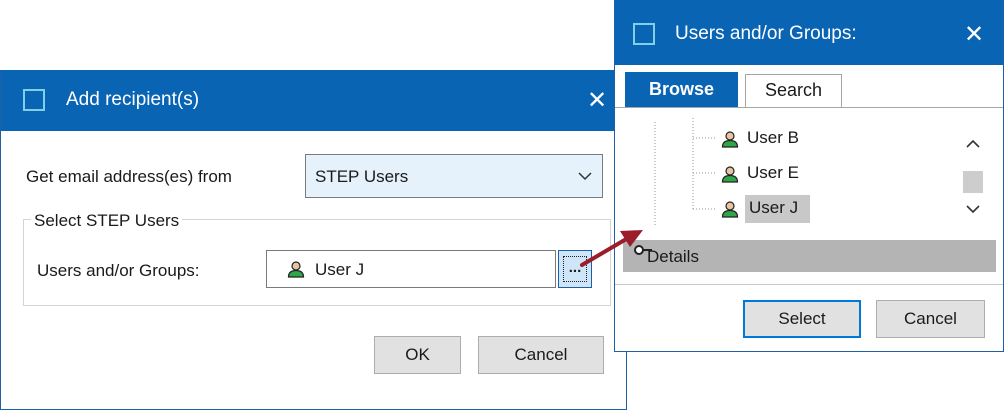 This screenshot has width=1005, height=410. What do you see at coordinates (973, 209) in the screenshot?
I see `scroll-down-icon` at bounding box center [973, 209].